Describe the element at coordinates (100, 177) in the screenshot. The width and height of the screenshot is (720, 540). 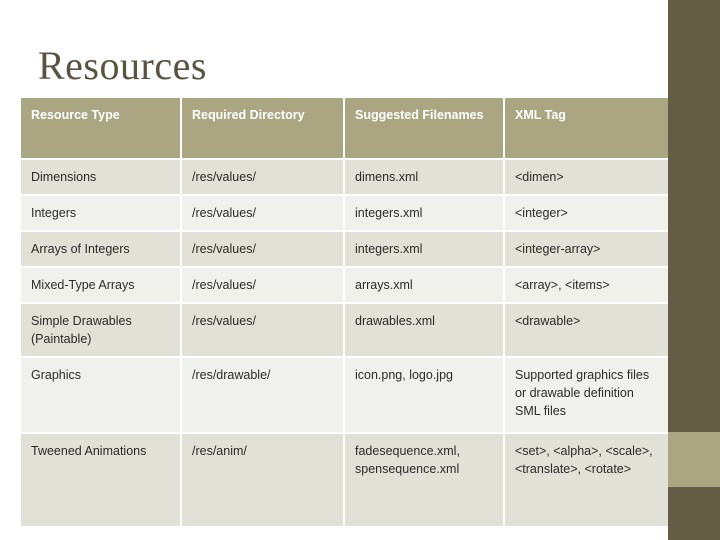
I see `cell-resource-type: Dimensions` at that location.